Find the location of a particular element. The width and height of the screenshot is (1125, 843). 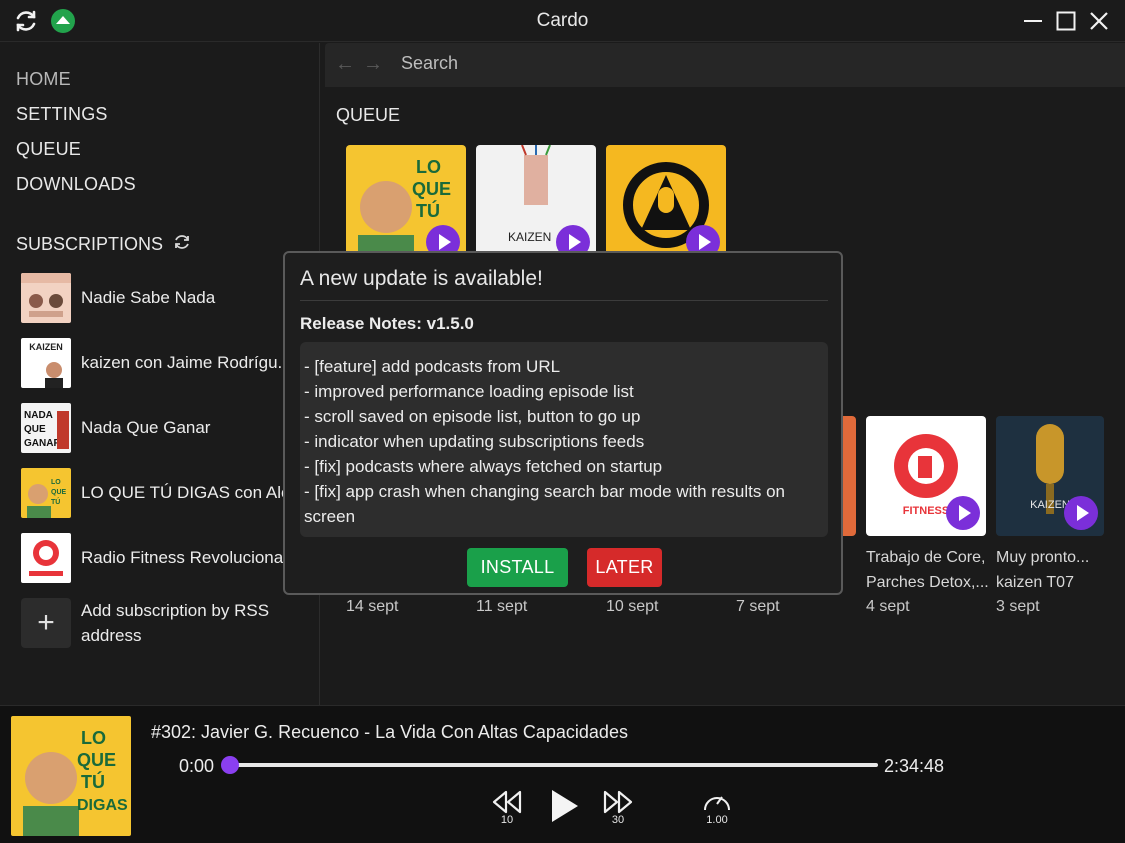

episode-date: 14 sept is located at coordinates (372, 606).